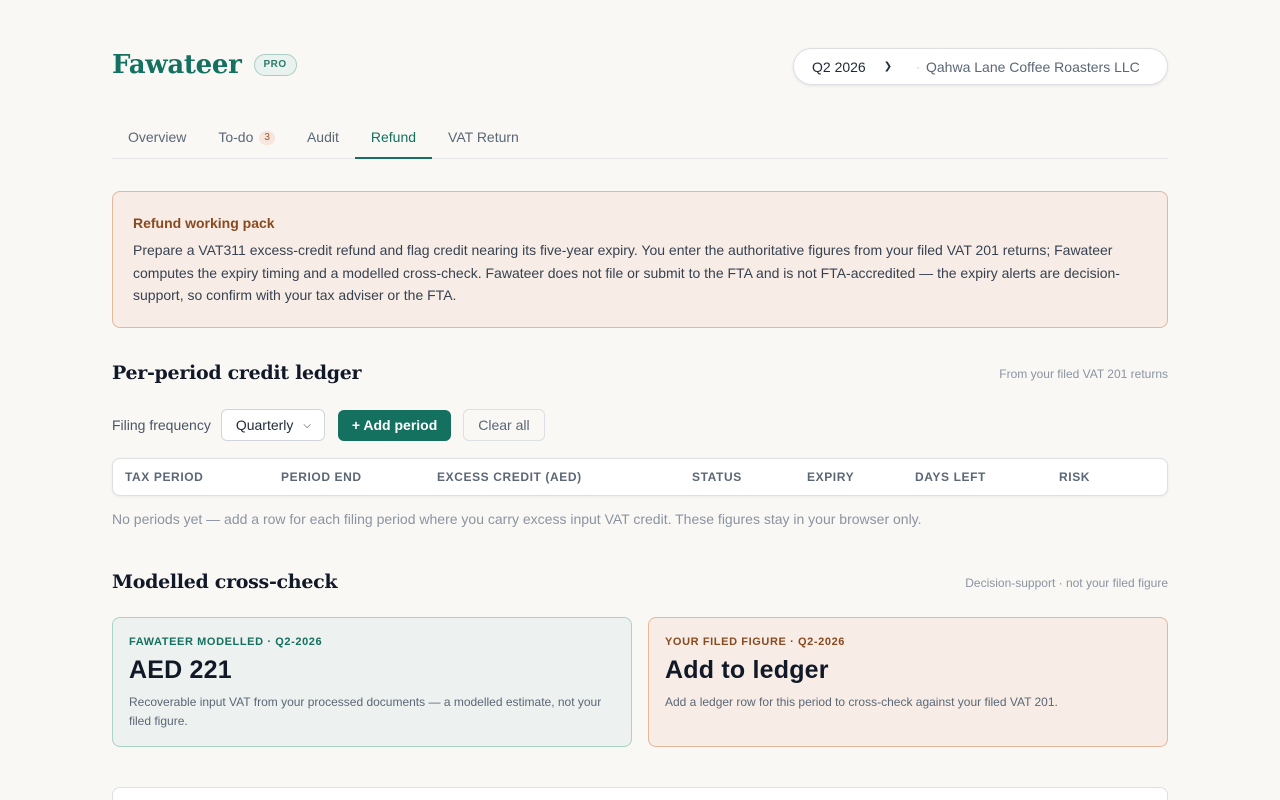  Describe the element at coordinates (509, 477) in the screenshot. I see `column-header-excess-credit: EXCESS CREDIT (AED)` at that location.